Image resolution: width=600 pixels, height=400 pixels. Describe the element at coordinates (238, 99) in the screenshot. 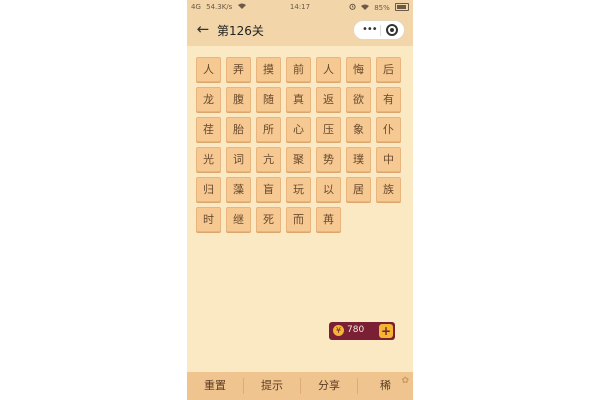

I see `character-tile: 腹` at that location.